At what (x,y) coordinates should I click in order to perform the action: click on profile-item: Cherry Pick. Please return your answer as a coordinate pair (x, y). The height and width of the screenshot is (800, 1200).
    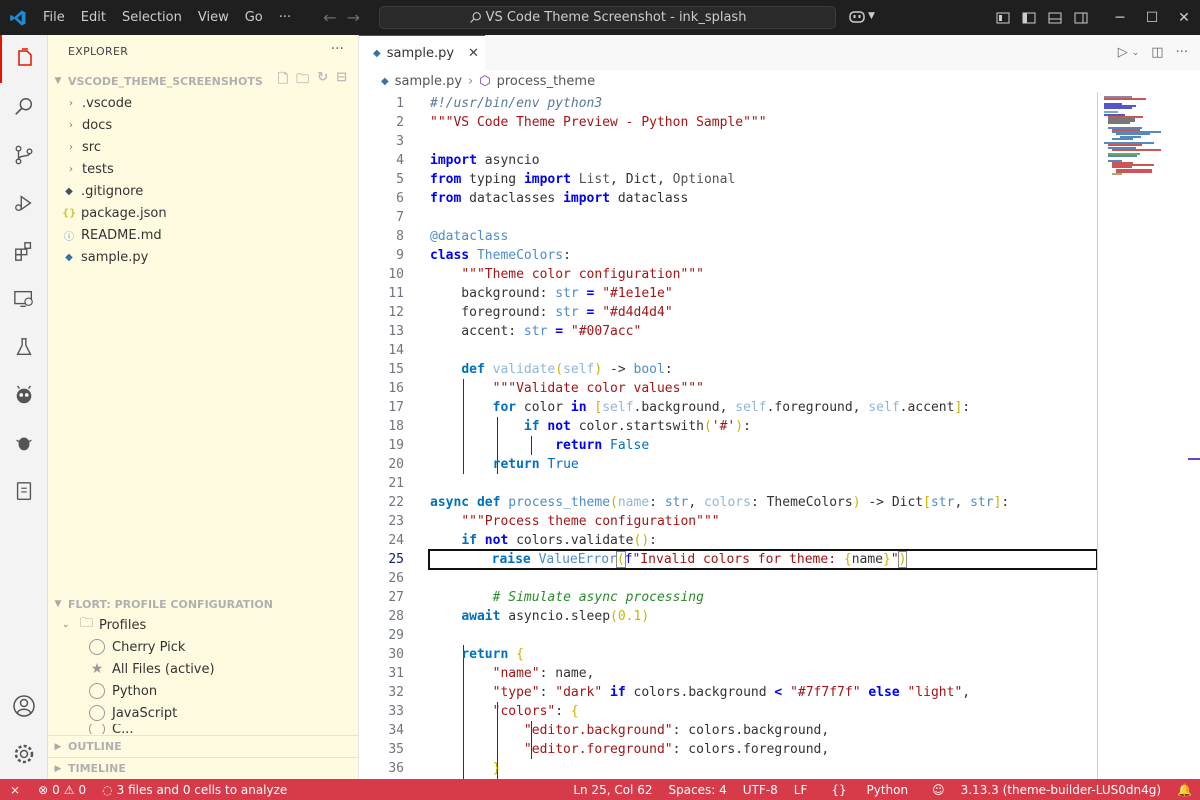
    Looking at the image, I should click on (203, 647).